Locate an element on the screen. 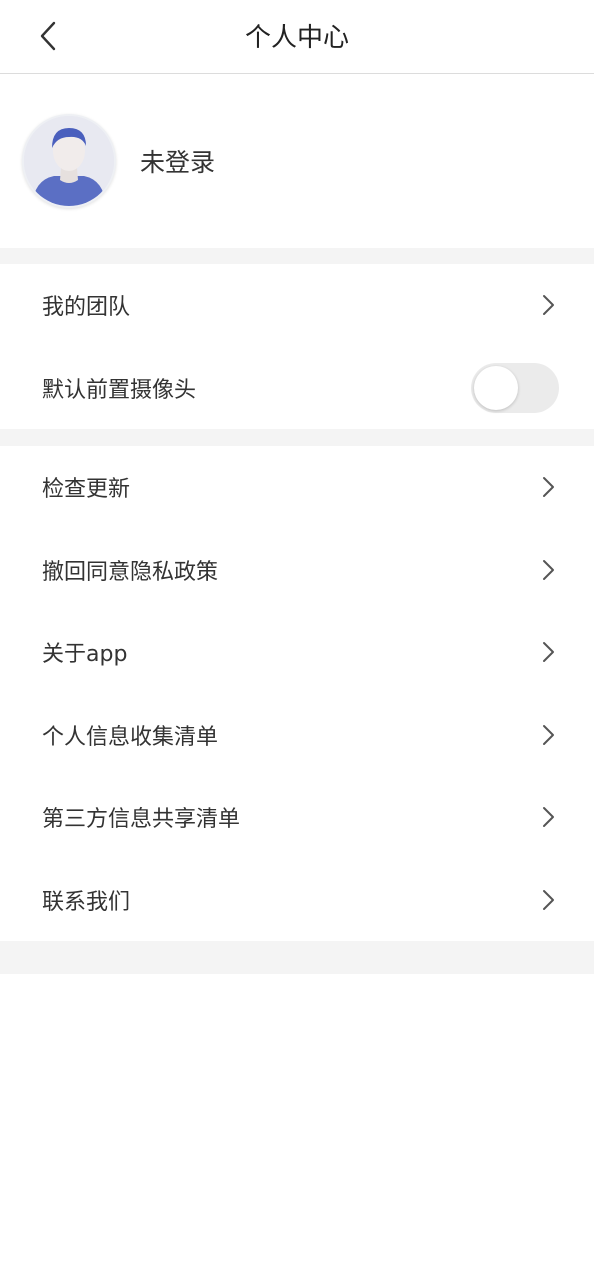  login-status-text: 未登录 is located at coordinates (177, 161).